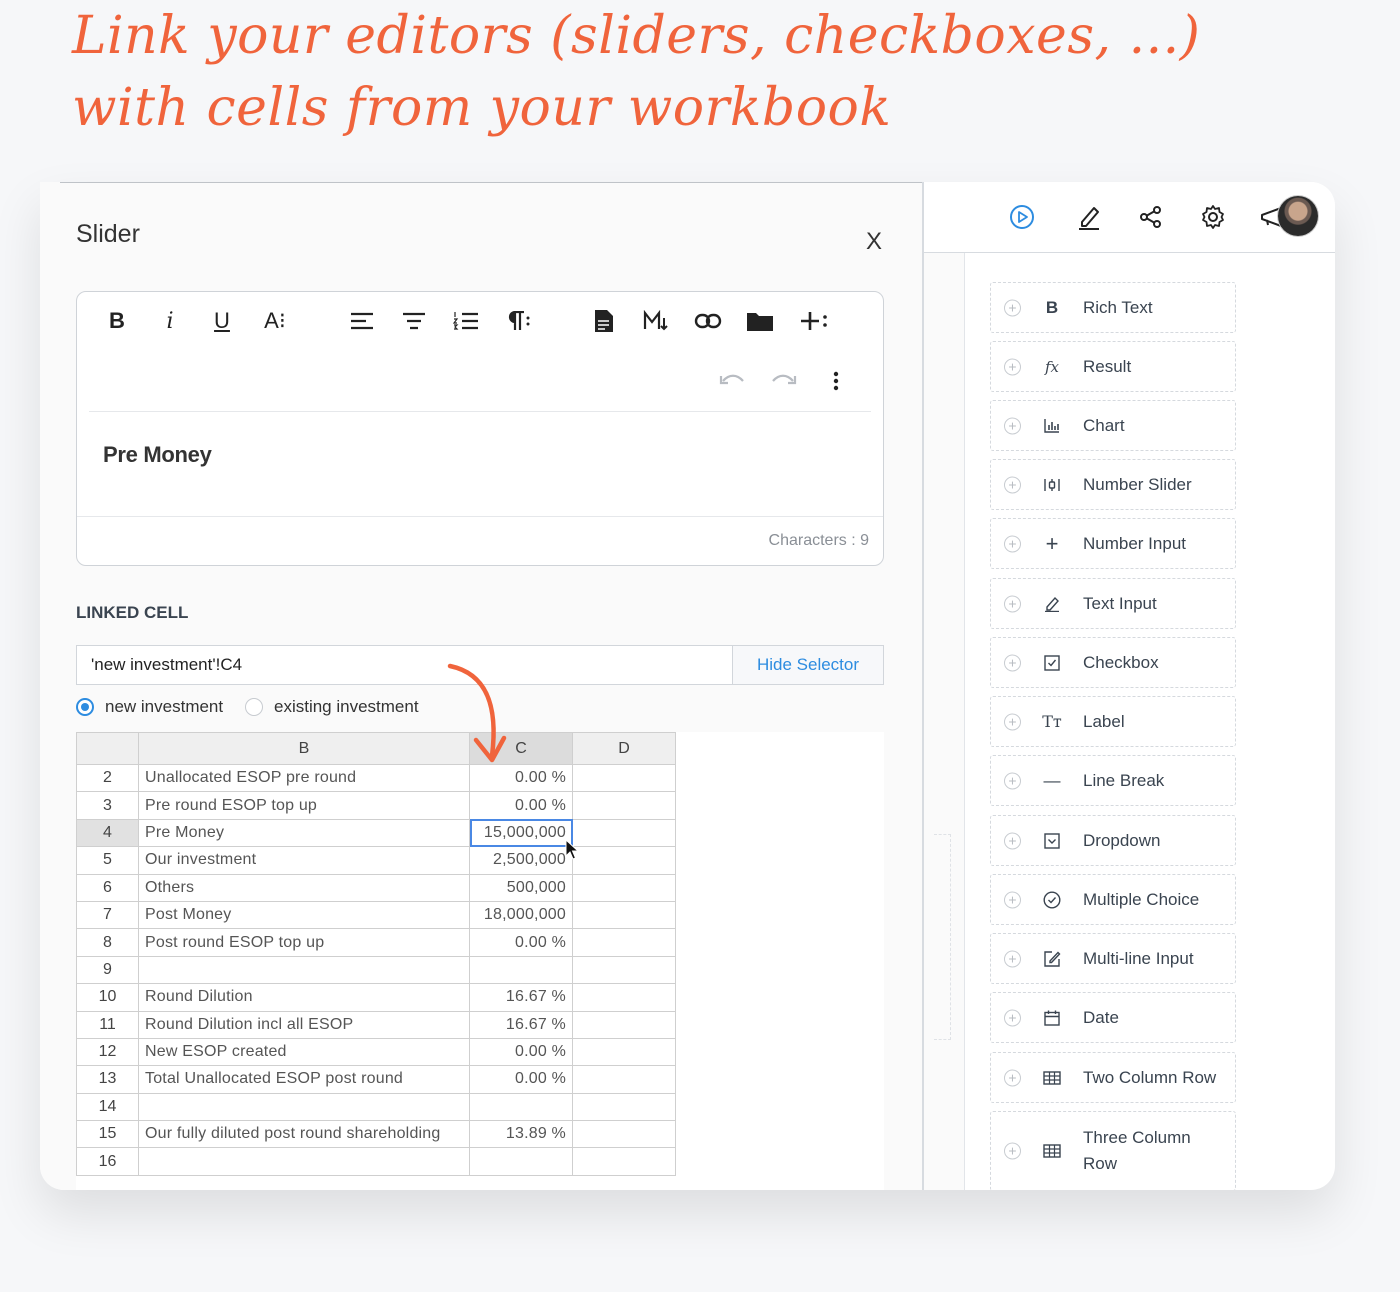  What do you see at coordinates (1113, 1150) in the screenshot?
I see `component-three-column-row: + Three Column Row` at bounding box center [1113, 1150].